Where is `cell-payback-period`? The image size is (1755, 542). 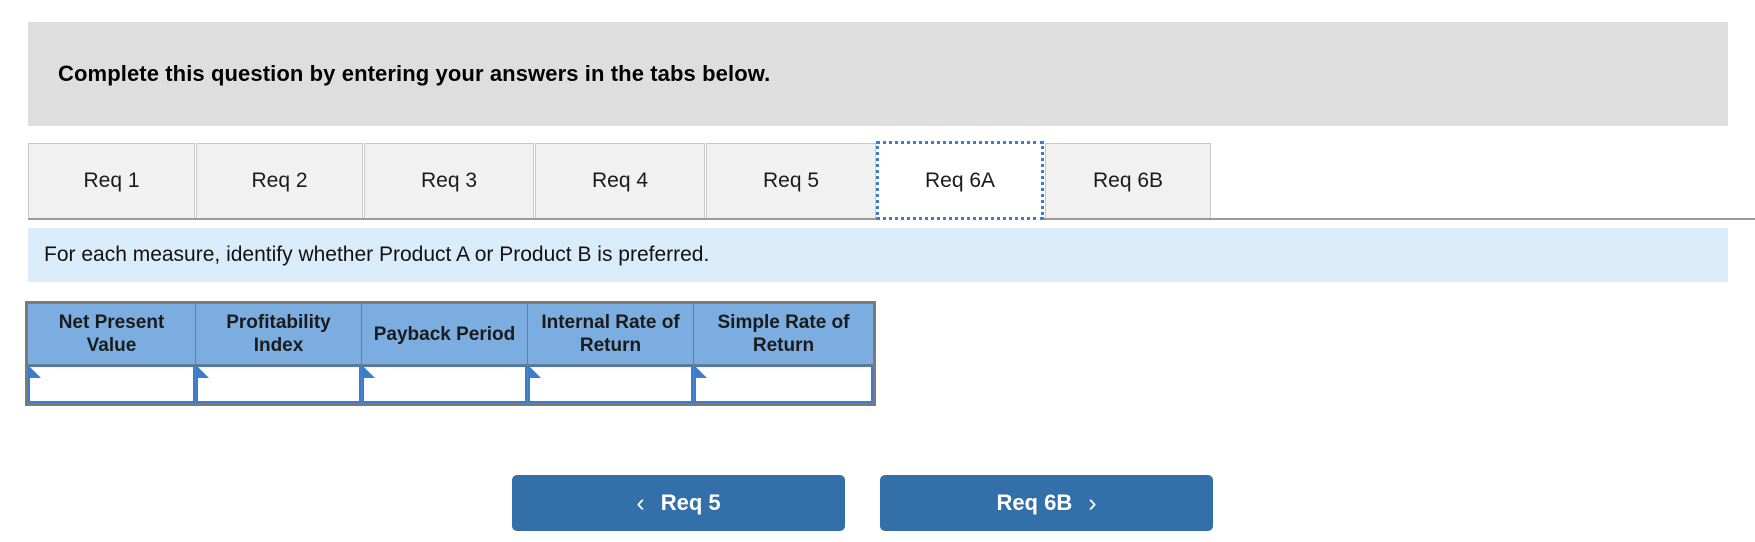
cell-payback-period is located at coordinates (444, 384).